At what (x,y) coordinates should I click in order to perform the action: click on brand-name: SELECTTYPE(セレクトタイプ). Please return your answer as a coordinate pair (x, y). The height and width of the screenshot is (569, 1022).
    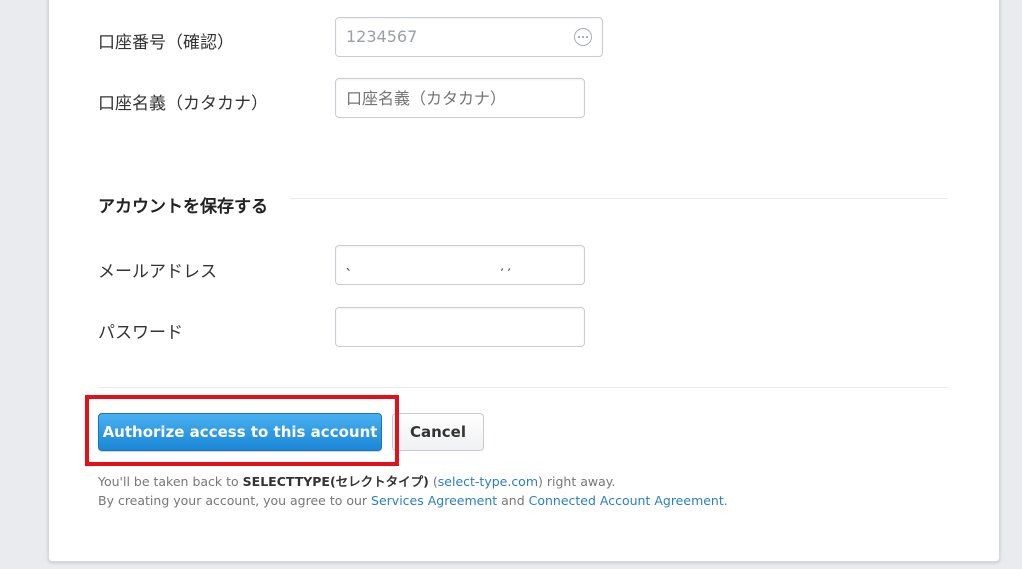
    Looking at the image, I should click on (335, 481).